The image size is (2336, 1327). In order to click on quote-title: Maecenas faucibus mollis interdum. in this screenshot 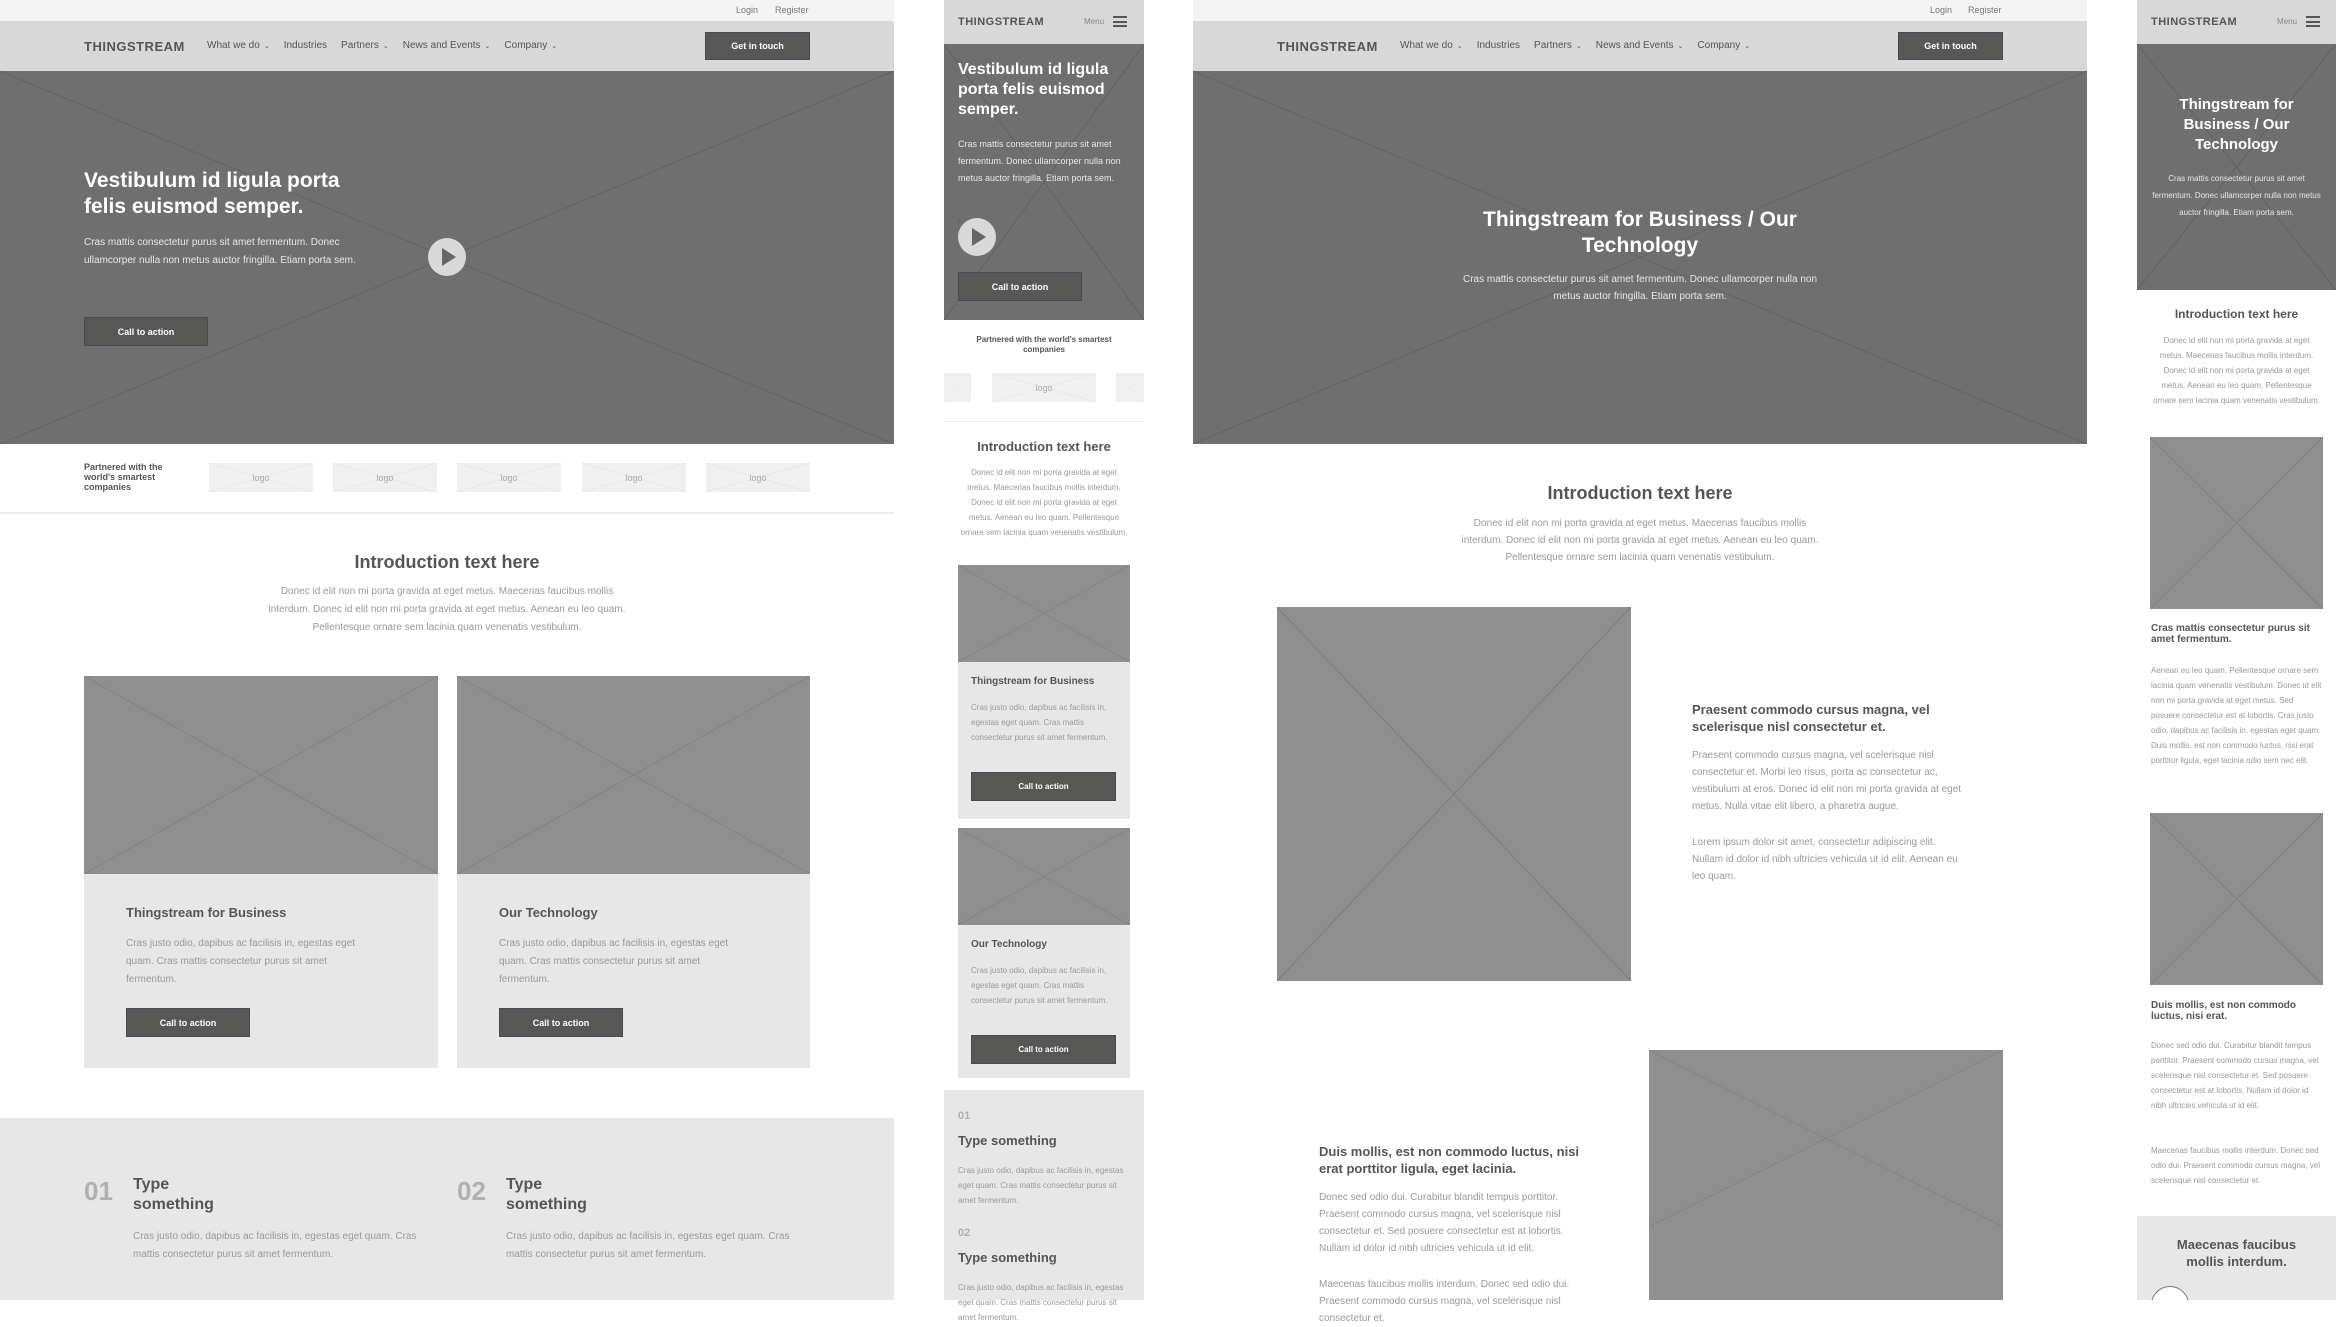, I will do `click(2236, 1253)`.